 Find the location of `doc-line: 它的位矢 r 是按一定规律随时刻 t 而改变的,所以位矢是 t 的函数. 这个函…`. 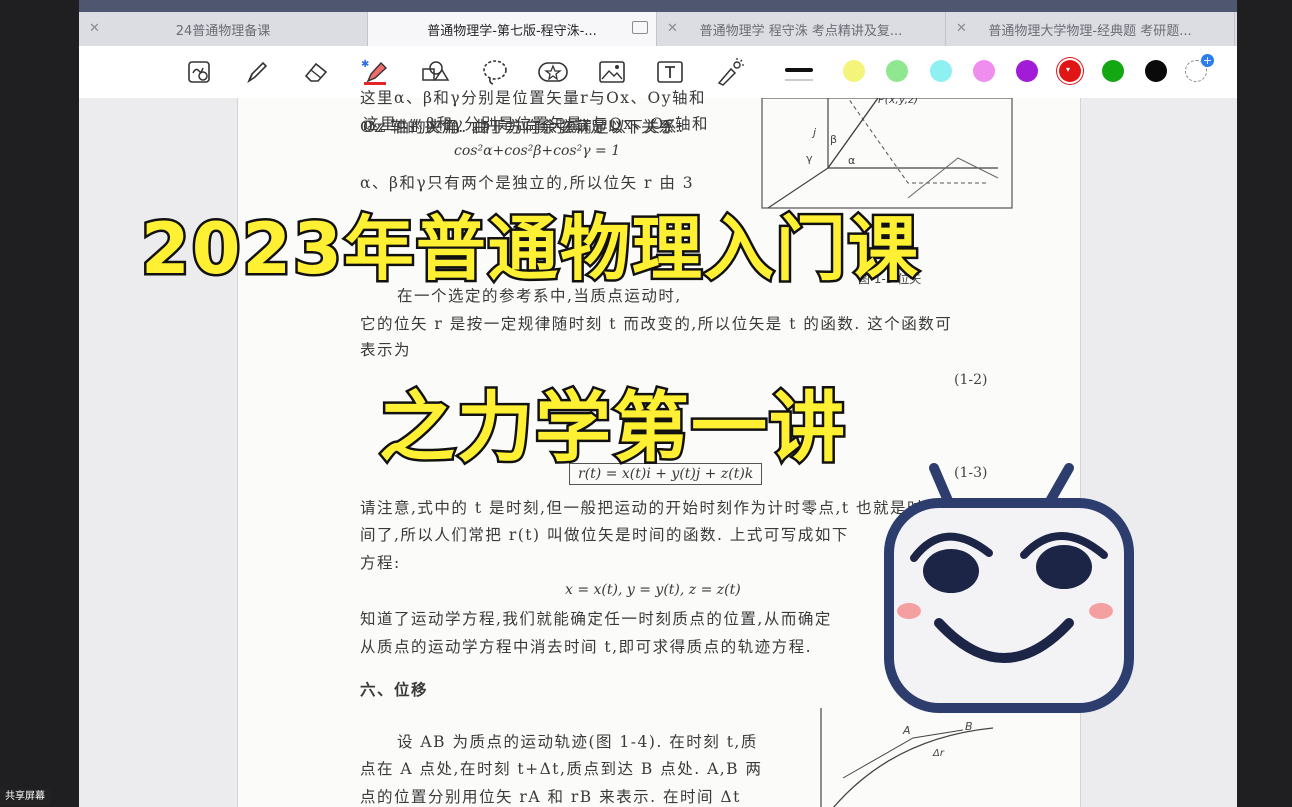

doc-line: 它的位矢 r 是按一定规律随时刻 t 而改变的,所以位矢是 t 的函数. 这个函… is located at coordinates (656, 324).